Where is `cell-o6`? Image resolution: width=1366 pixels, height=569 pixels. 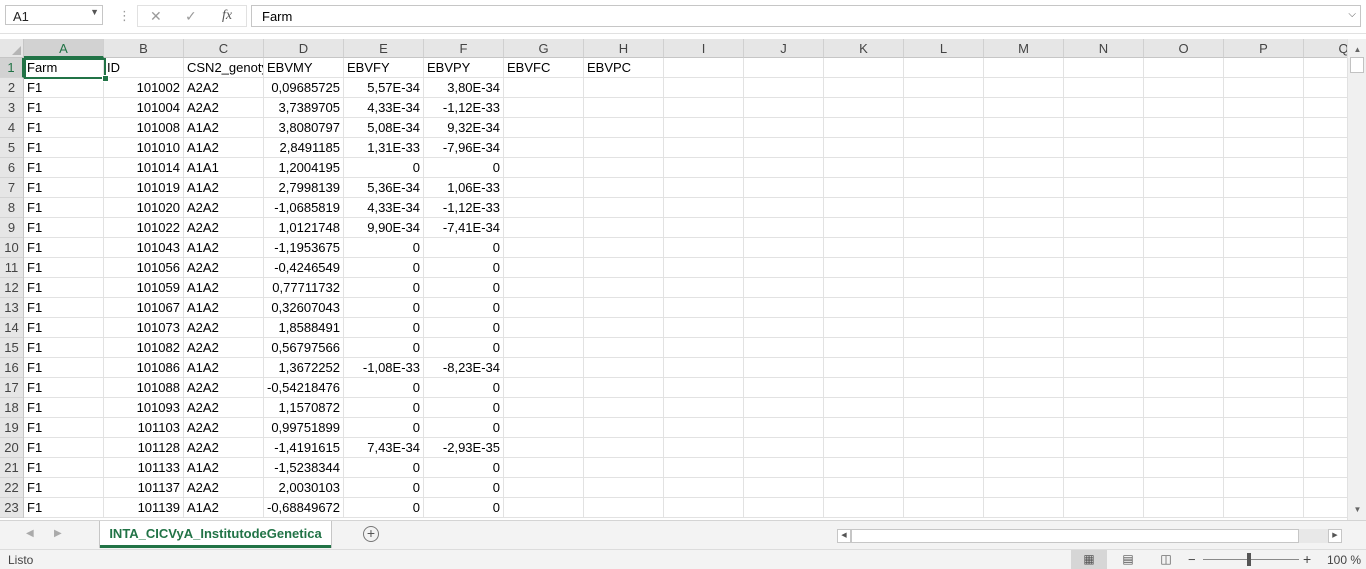 cell-o6 is located at coordinates (1184, 168).